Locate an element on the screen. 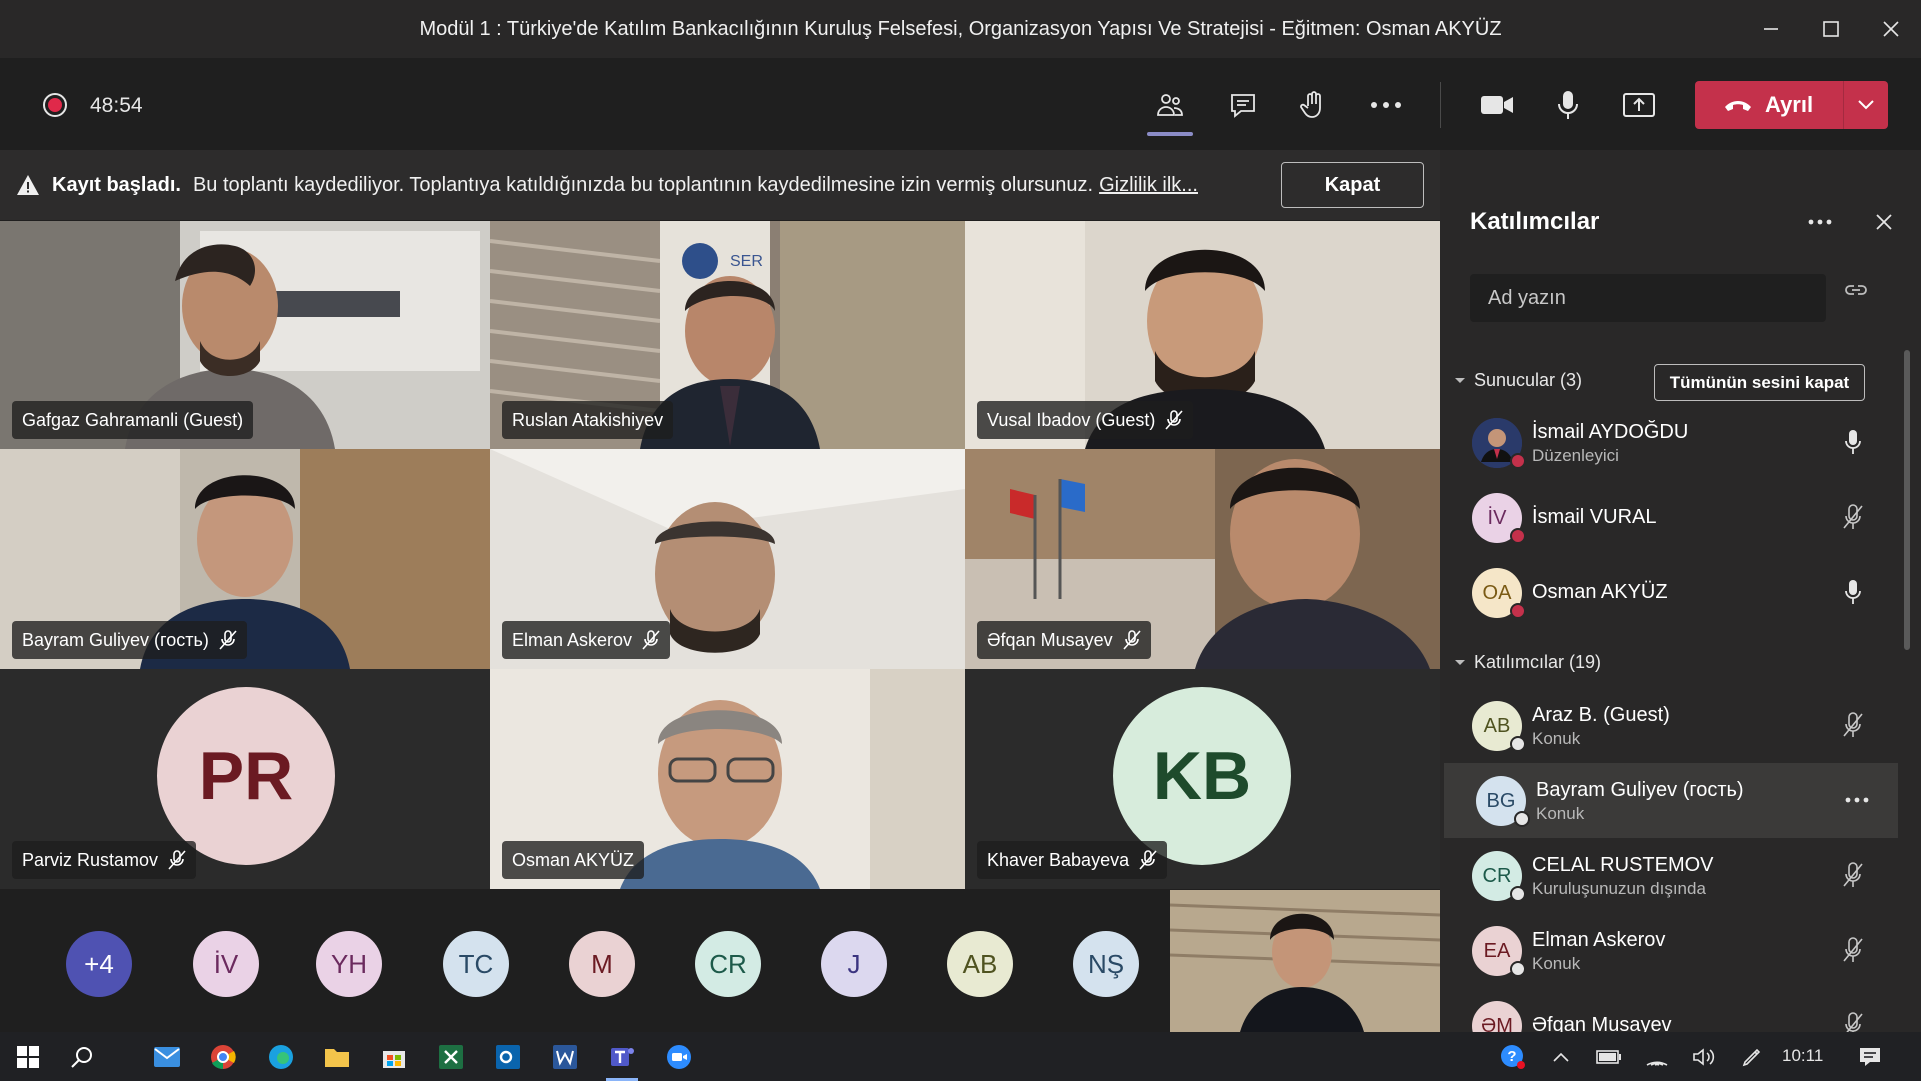 The height and width of the screenshot is (1081, 1921). network-tray is located at coordinates (1657, 1057).